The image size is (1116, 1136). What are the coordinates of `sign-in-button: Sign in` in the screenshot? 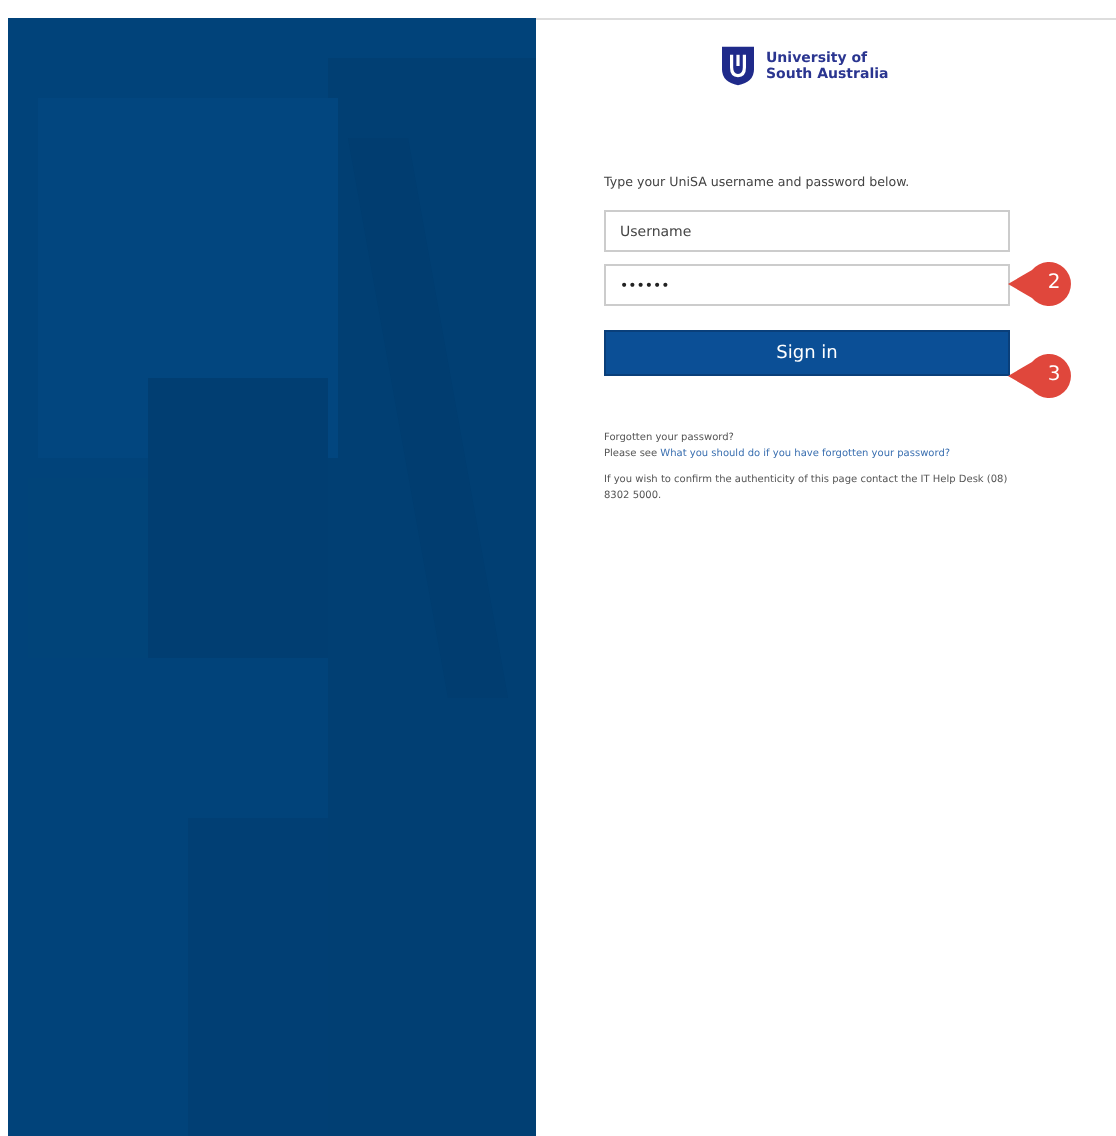 It's located at (807, 353).